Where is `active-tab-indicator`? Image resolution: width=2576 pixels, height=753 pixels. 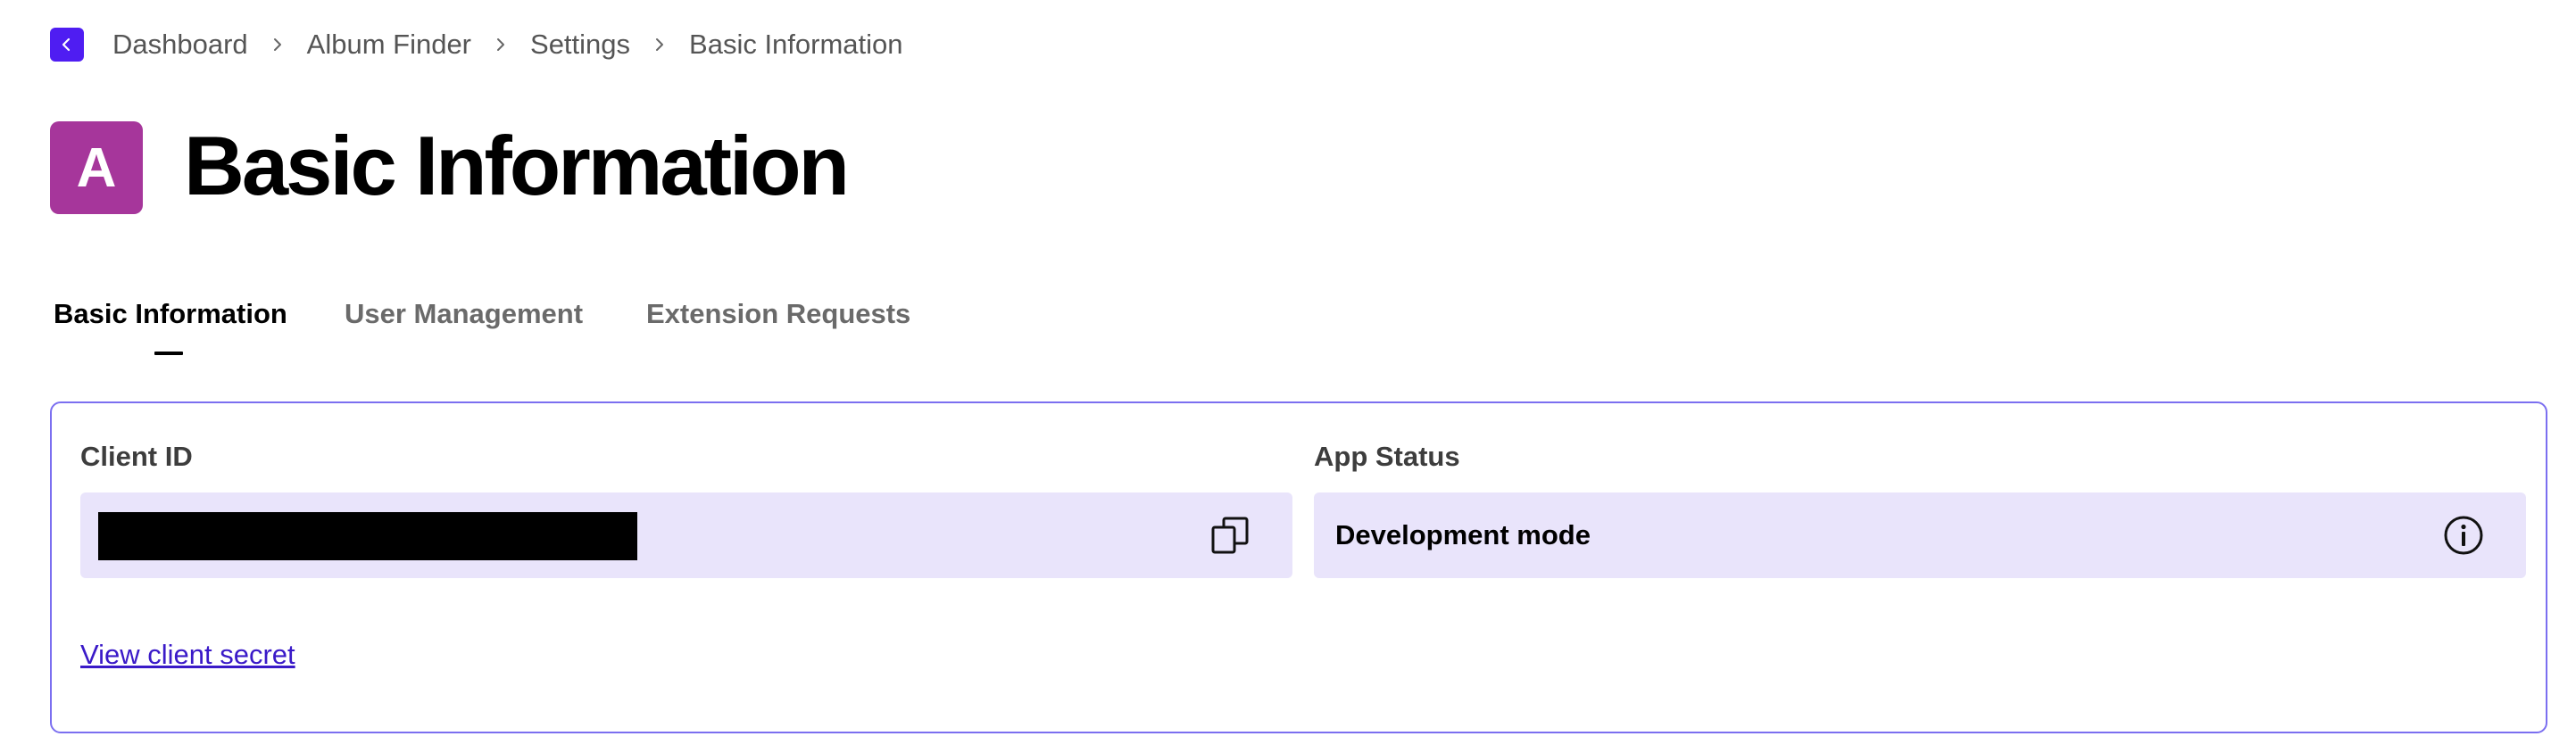
active-tab-indicator is located at coordinates (168, 353).